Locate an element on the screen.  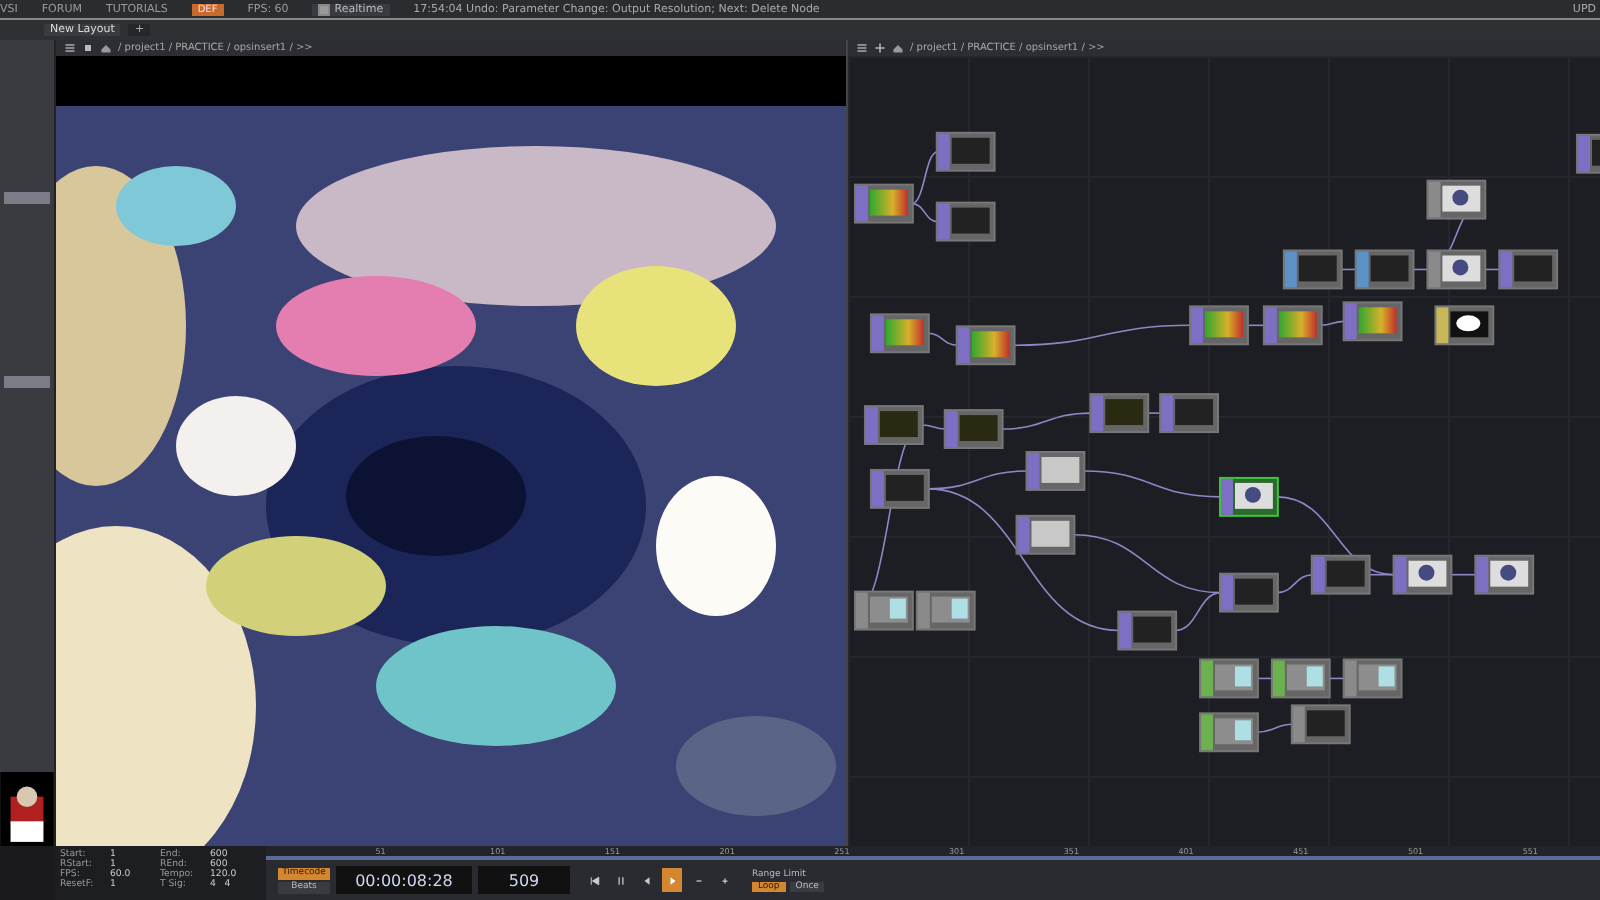
timecode-display: 00:00:08:28 is located at coordinates (404, 880).